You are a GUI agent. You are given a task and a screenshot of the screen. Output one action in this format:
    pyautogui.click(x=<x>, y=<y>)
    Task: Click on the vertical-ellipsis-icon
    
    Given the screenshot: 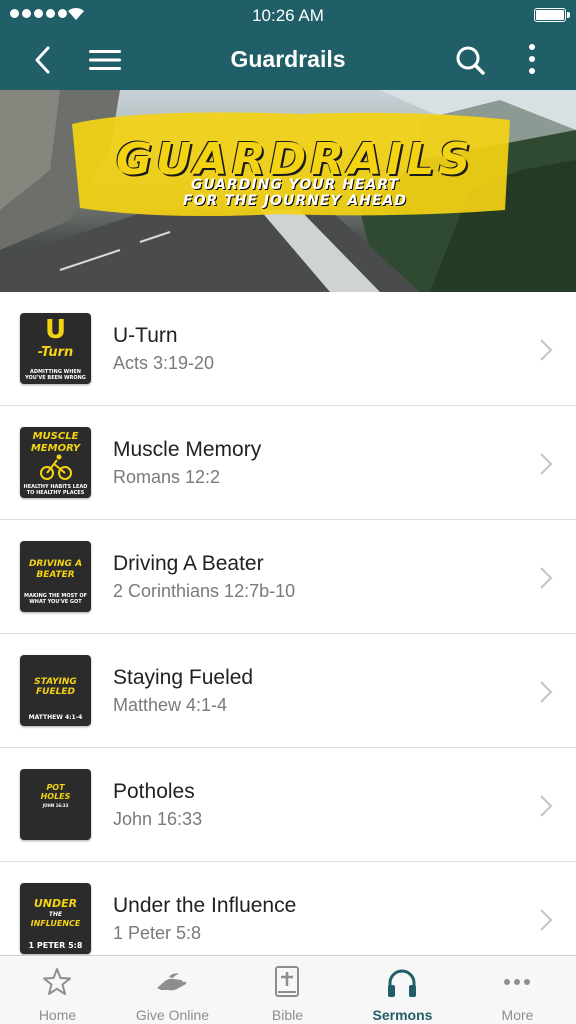 What is the action you would take?
    pyautogui.click(x=532, y=60)
    